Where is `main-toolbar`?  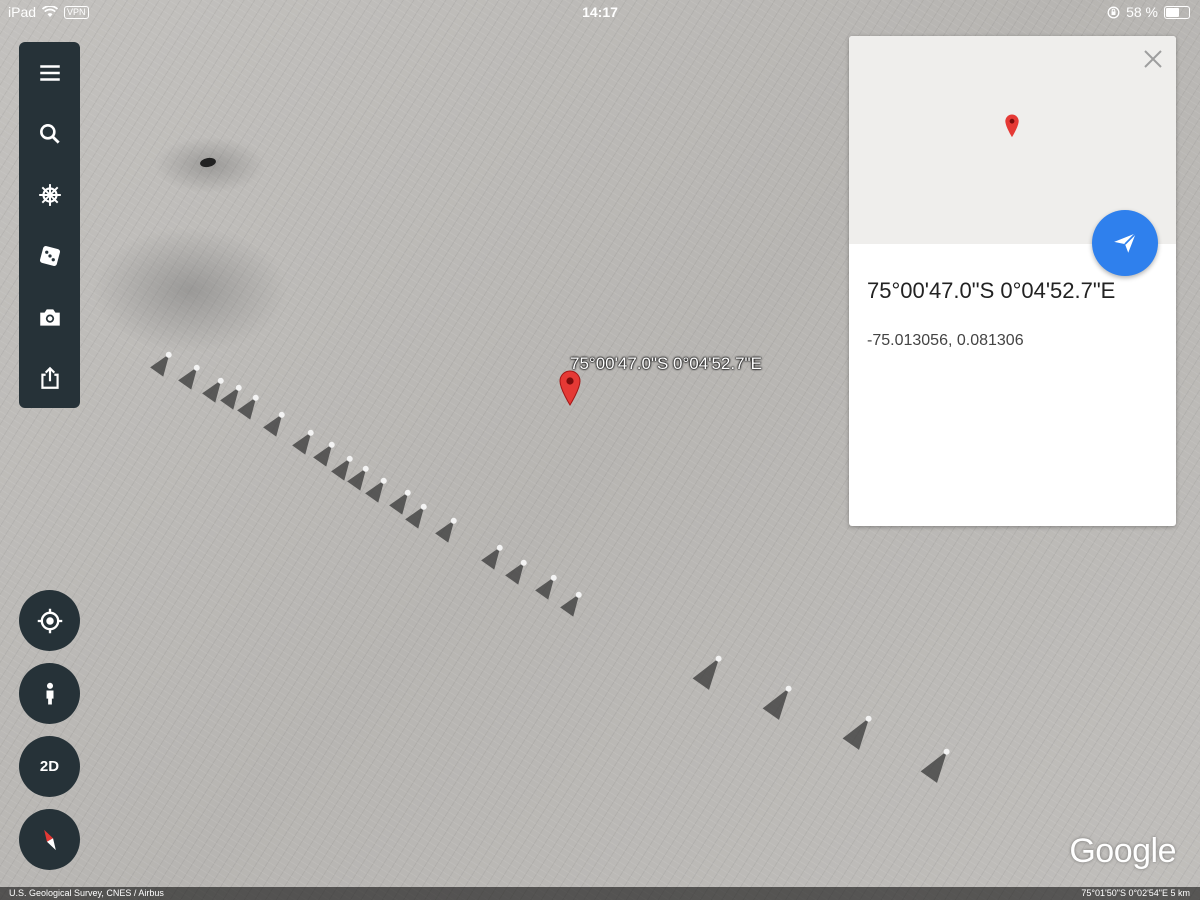
main-toolbar is located at coordinates (49, 225).